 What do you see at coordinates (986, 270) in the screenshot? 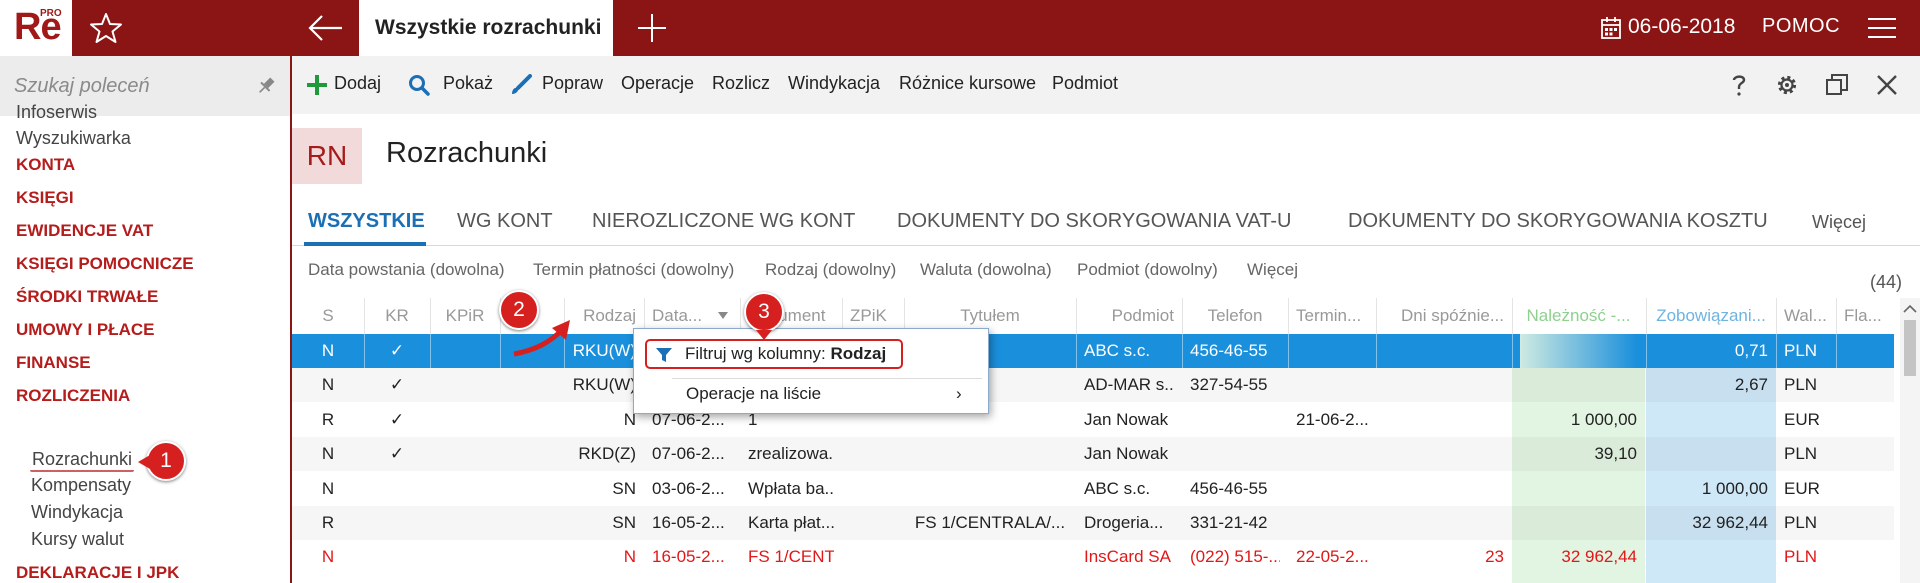
I see `filter-currency: Waluta (dowolna)` at bounding box center [986, 270].